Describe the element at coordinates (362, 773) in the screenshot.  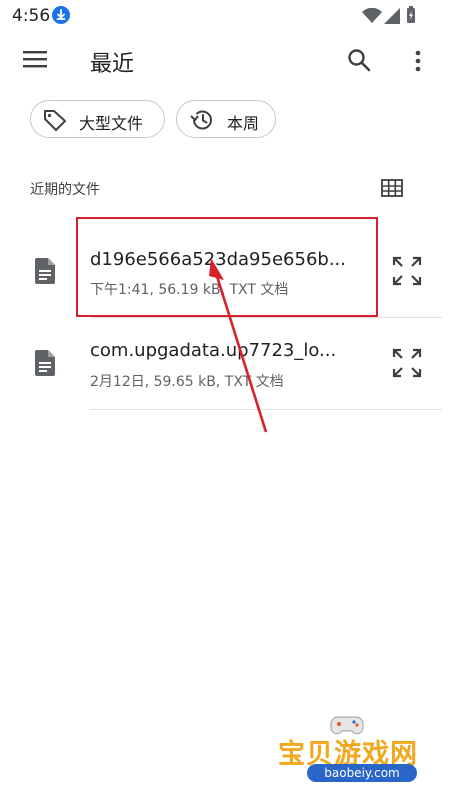
I see `watermark-url: baobeiy.com` at that location.